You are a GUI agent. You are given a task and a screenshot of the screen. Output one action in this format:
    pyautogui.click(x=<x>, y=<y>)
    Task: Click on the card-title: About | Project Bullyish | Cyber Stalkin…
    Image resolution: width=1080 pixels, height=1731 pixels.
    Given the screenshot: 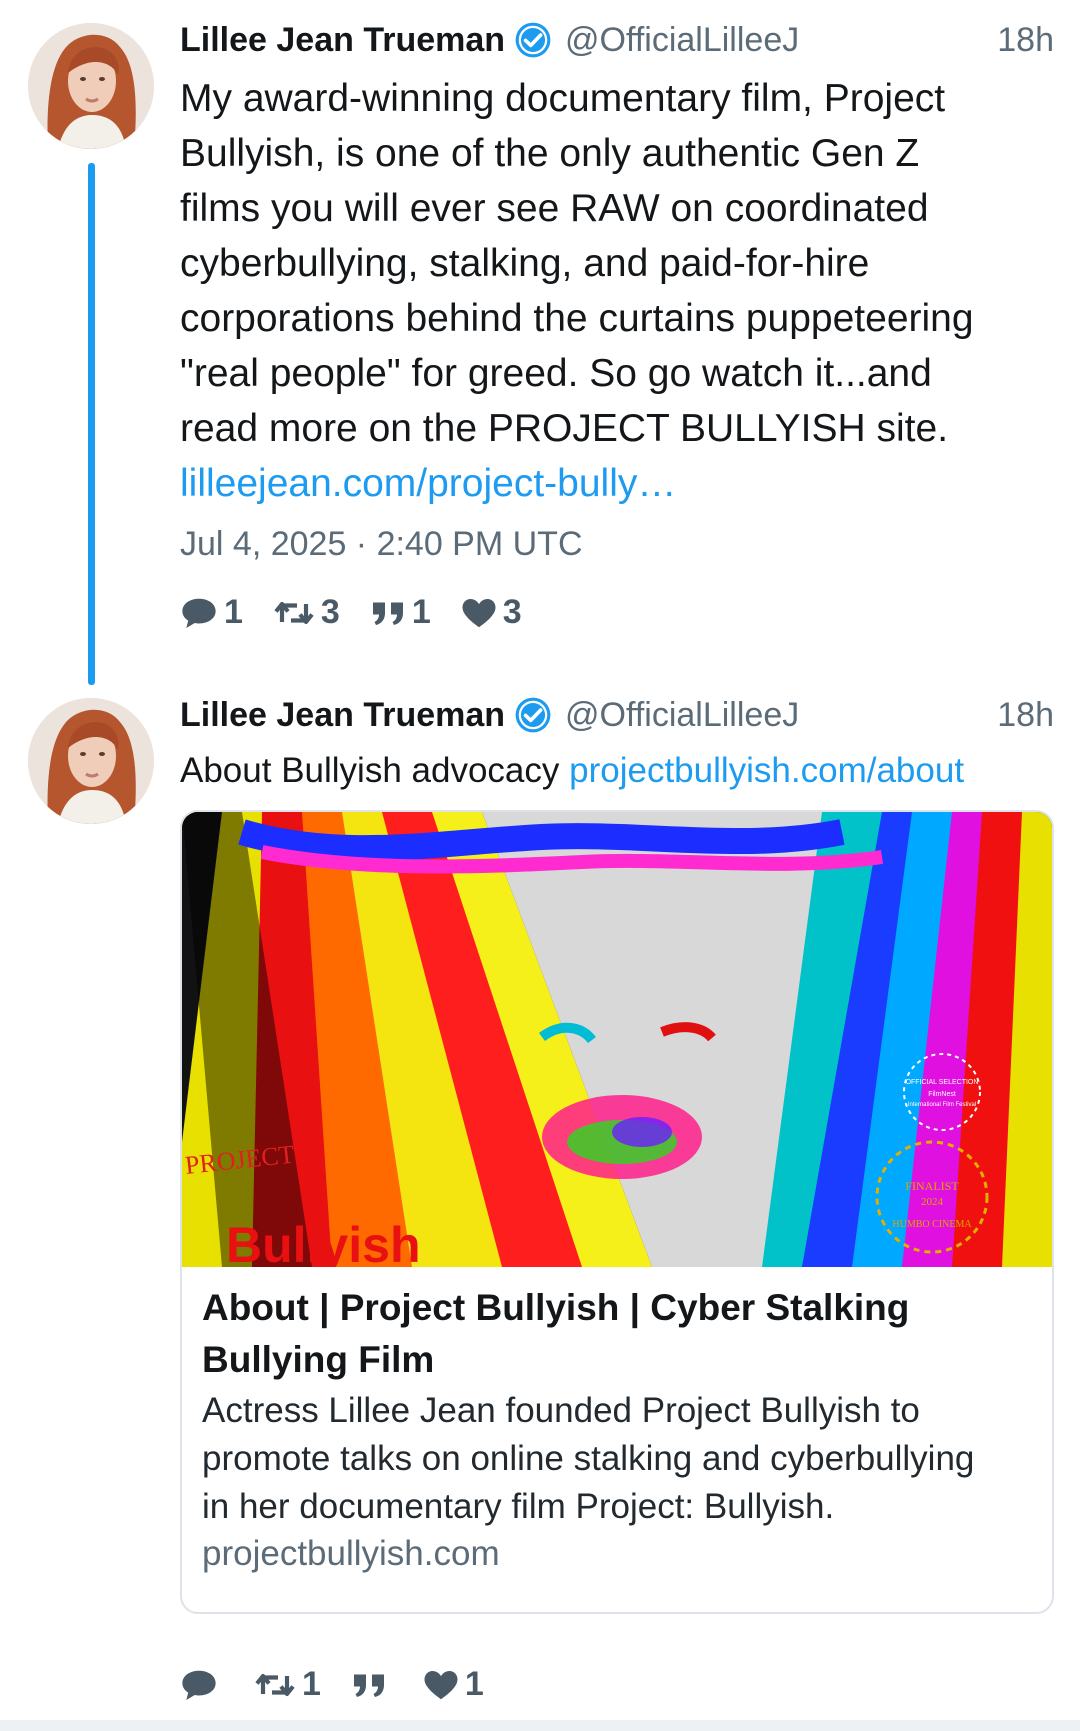 What is the action you would take?
    pyautogui.click(x=612, y=1334)
    